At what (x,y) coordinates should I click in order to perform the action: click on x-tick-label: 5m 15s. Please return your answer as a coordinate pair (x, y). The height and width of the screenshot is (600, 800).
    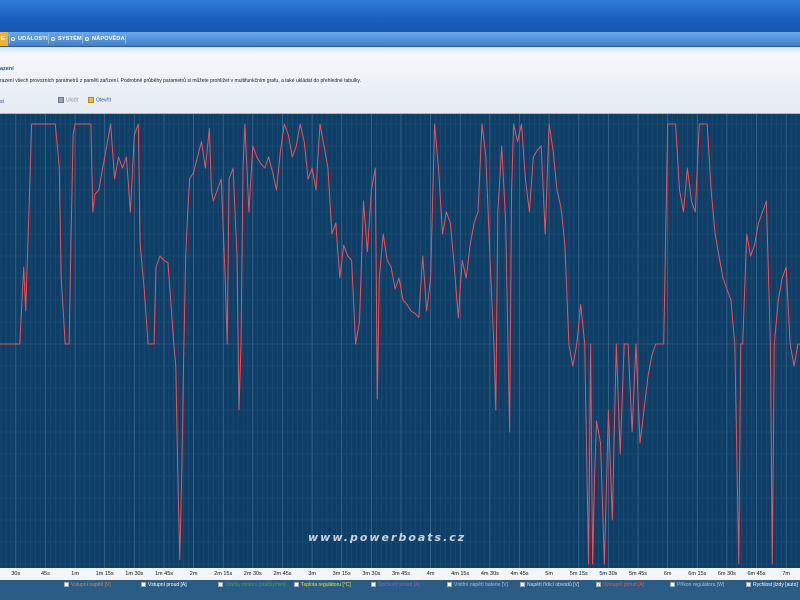
    Looking at the image, I should click on (578, 574).